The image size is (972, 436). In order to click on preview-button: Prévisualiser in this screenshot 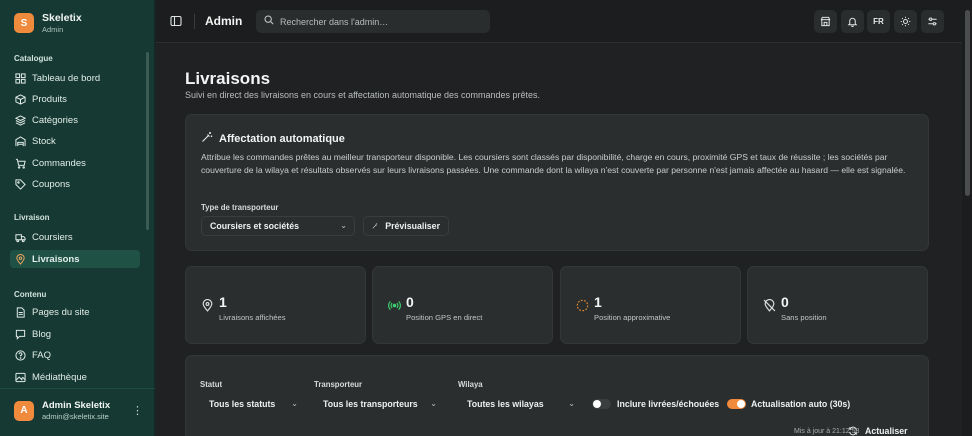, I will do `click(406, 226)`.